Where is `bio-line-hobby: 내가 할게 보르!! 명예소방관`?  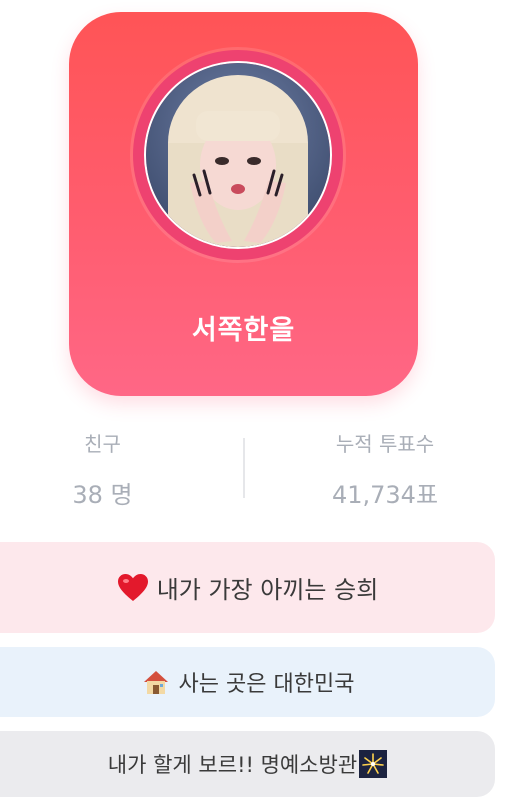 bio-line-hobby: 내가 할게 보르!! 명예소방관 is located at coordinates (247, 764).